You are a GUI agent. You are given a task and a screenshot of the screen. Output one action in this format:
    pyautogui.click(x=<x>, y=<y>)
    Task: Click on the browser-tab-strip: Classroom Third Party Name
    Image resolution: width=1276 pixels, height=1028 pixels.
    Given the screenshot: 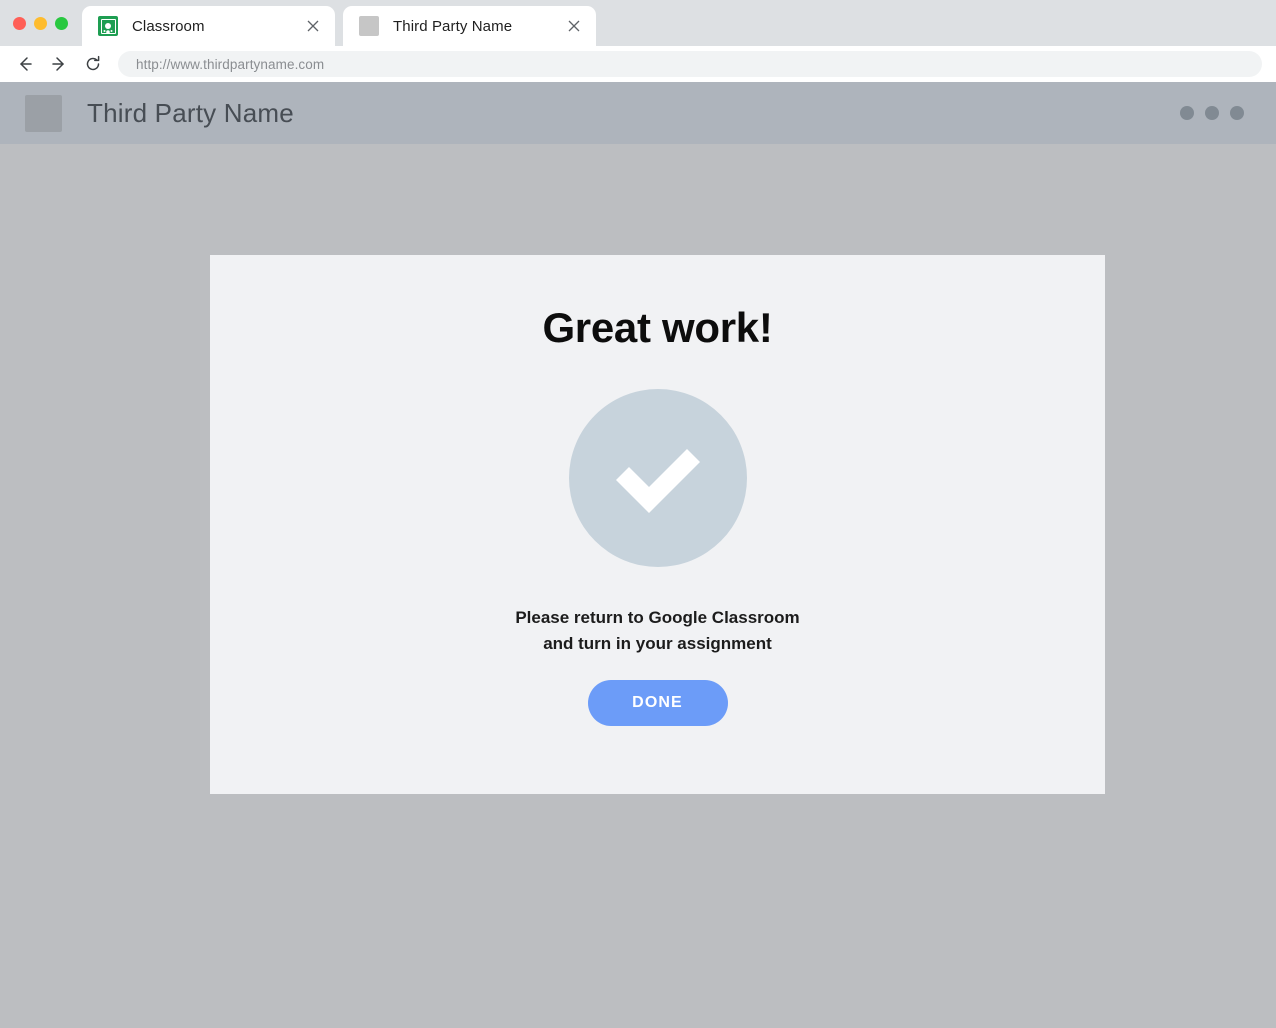 What is the action you would take?
    pyautogui.click(x=638, y=23)
    